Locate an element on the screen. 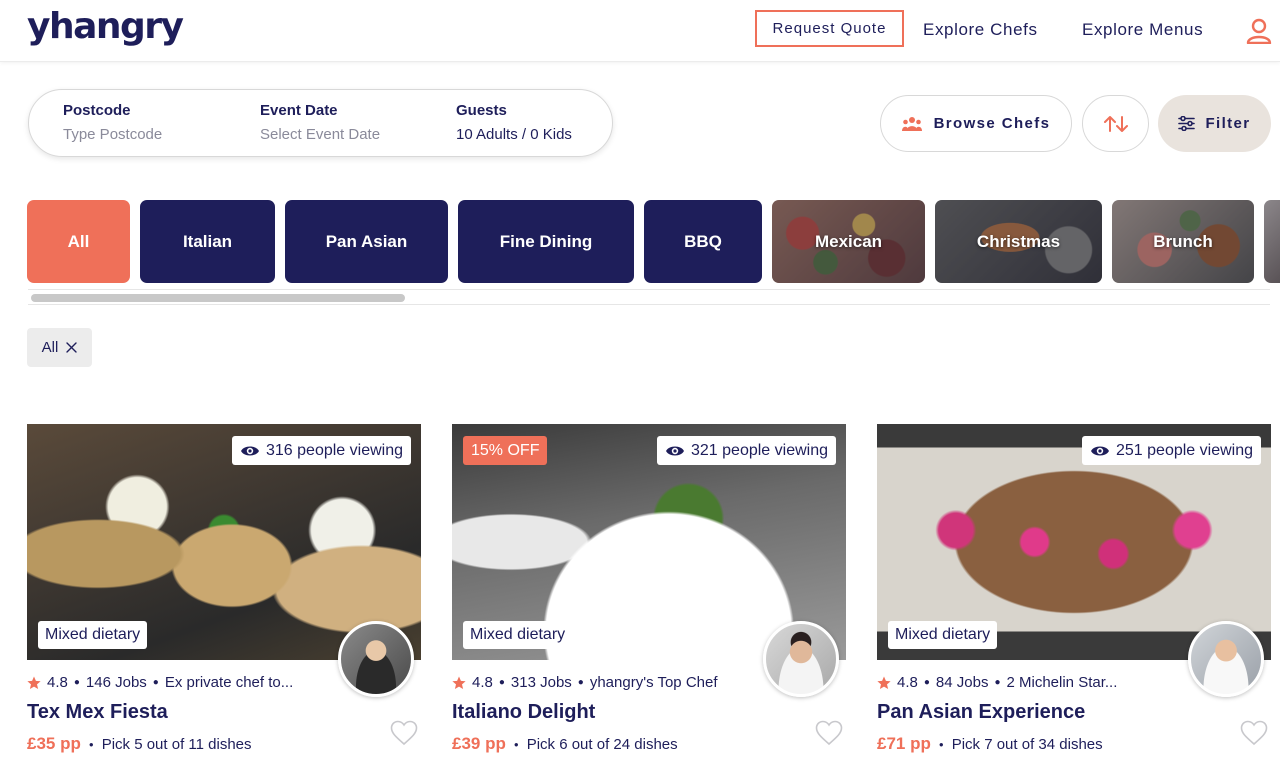 Image resolution: width=1280 pixels, height=765 pixels. dish-pick-info: Pick 6 out of 24 dishes is located at coordinates (602, 744).